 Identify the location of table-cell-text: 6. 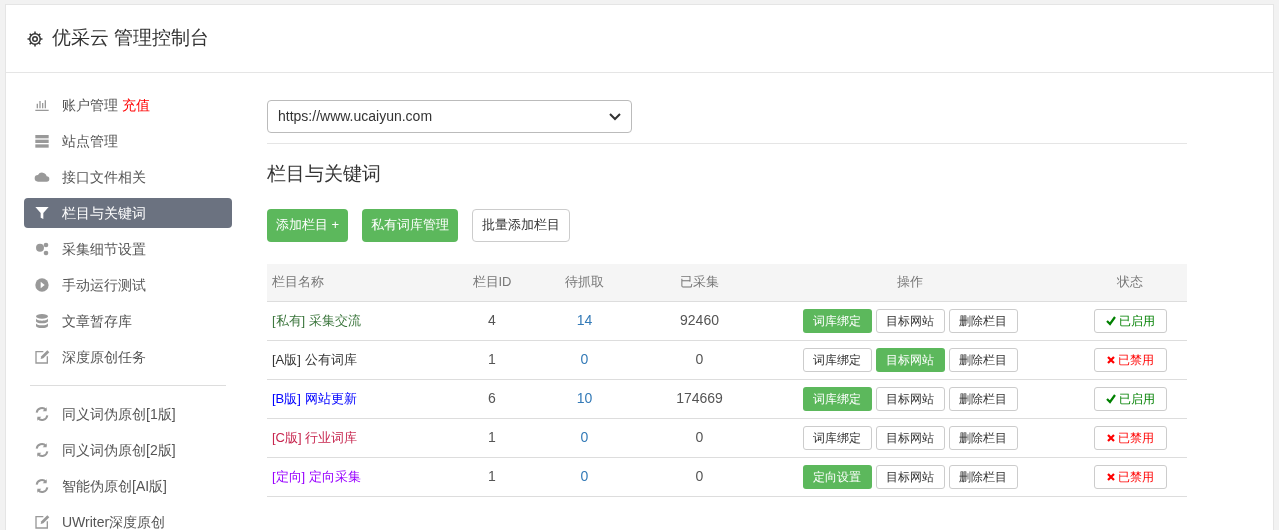
(492, 398).